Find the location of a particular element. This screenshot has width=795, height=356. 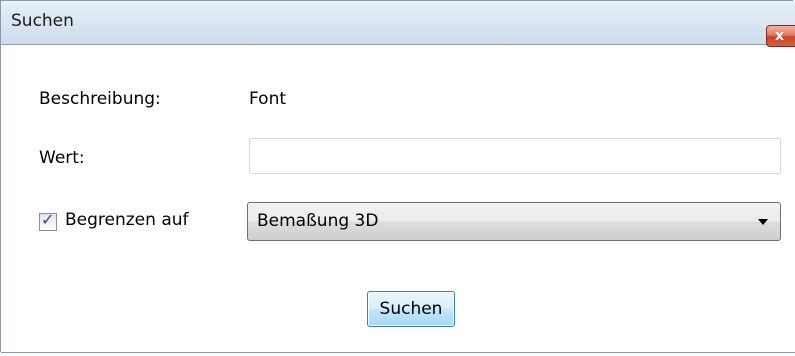

value-label: Wert: is located at coordinates (62, 158).